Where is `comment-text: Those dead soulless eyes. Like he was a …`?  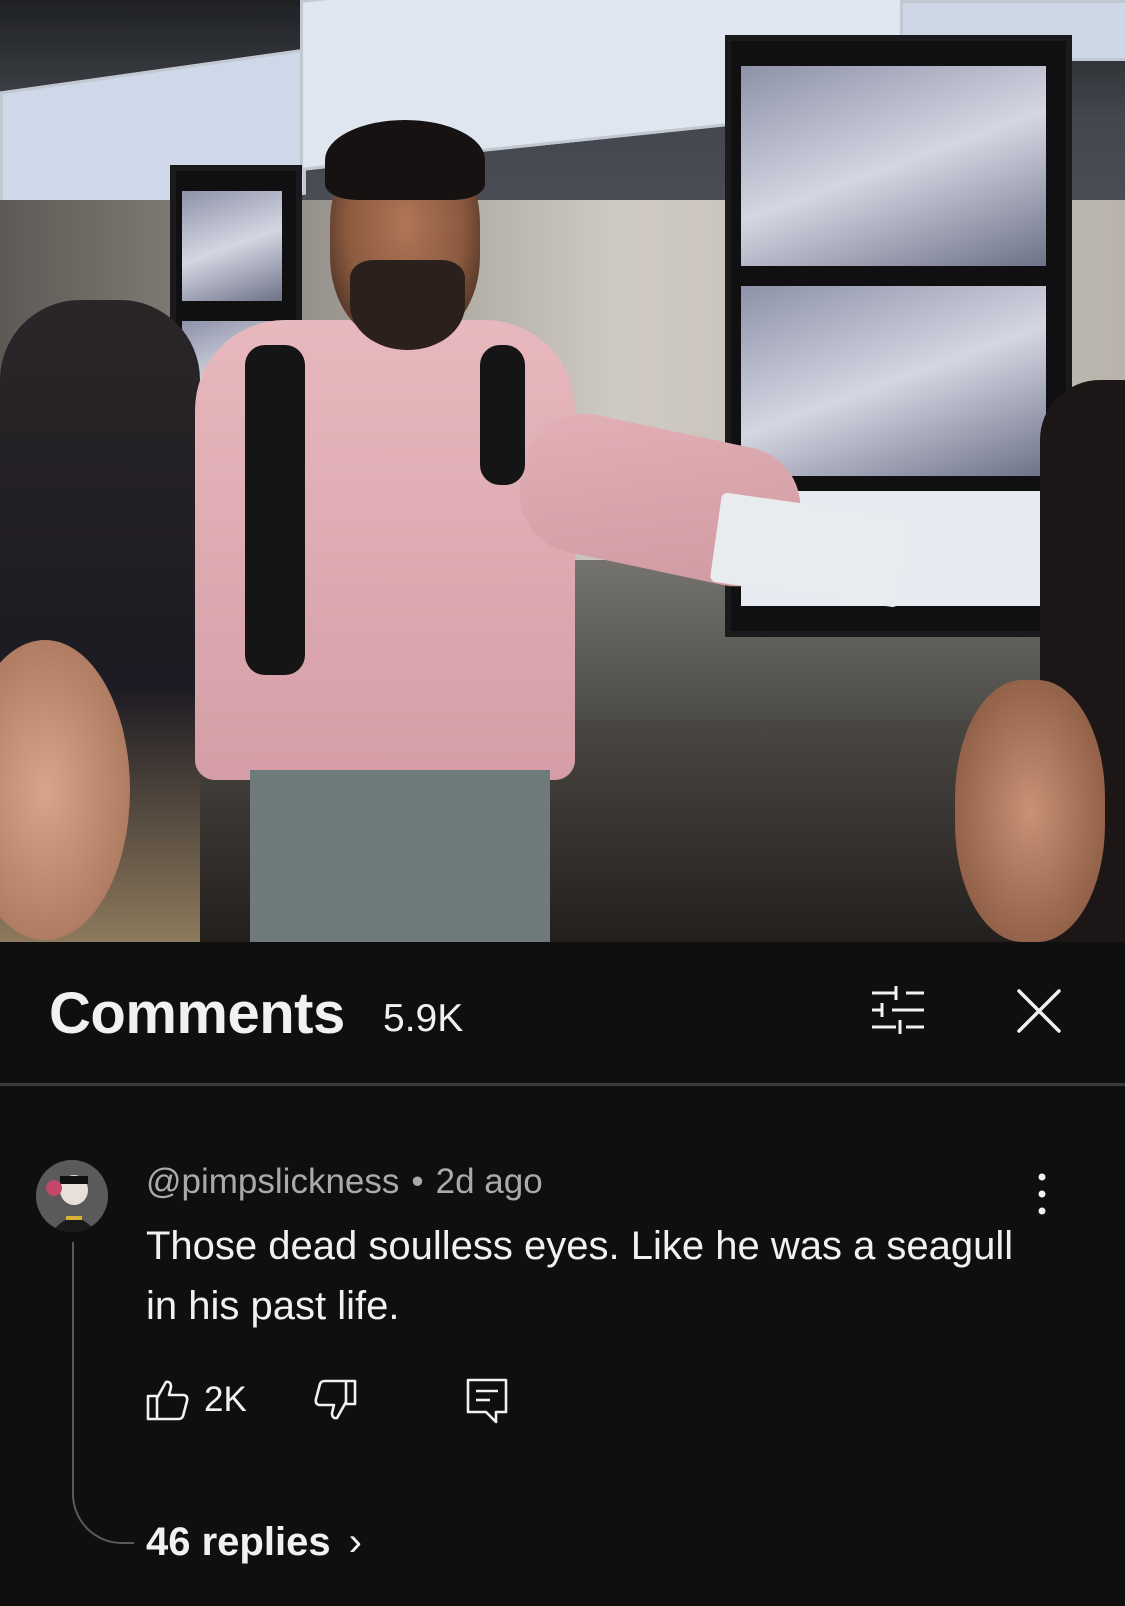
comment-text: Those dead soulless eyes. Like he was a … is located at coordinates (580, 1276).